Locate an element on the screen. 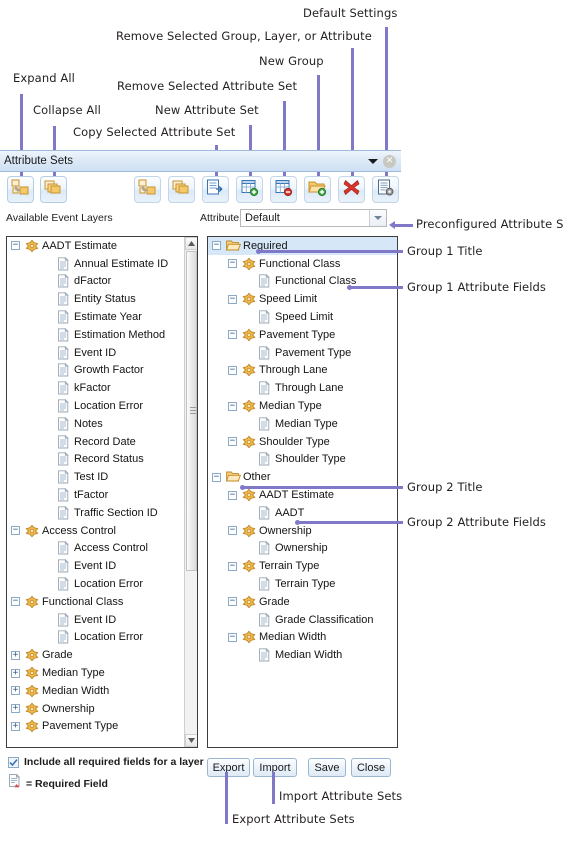 The image size is (563, 850). tree-node: + Pavement Type is located at coordinates (102, 727).